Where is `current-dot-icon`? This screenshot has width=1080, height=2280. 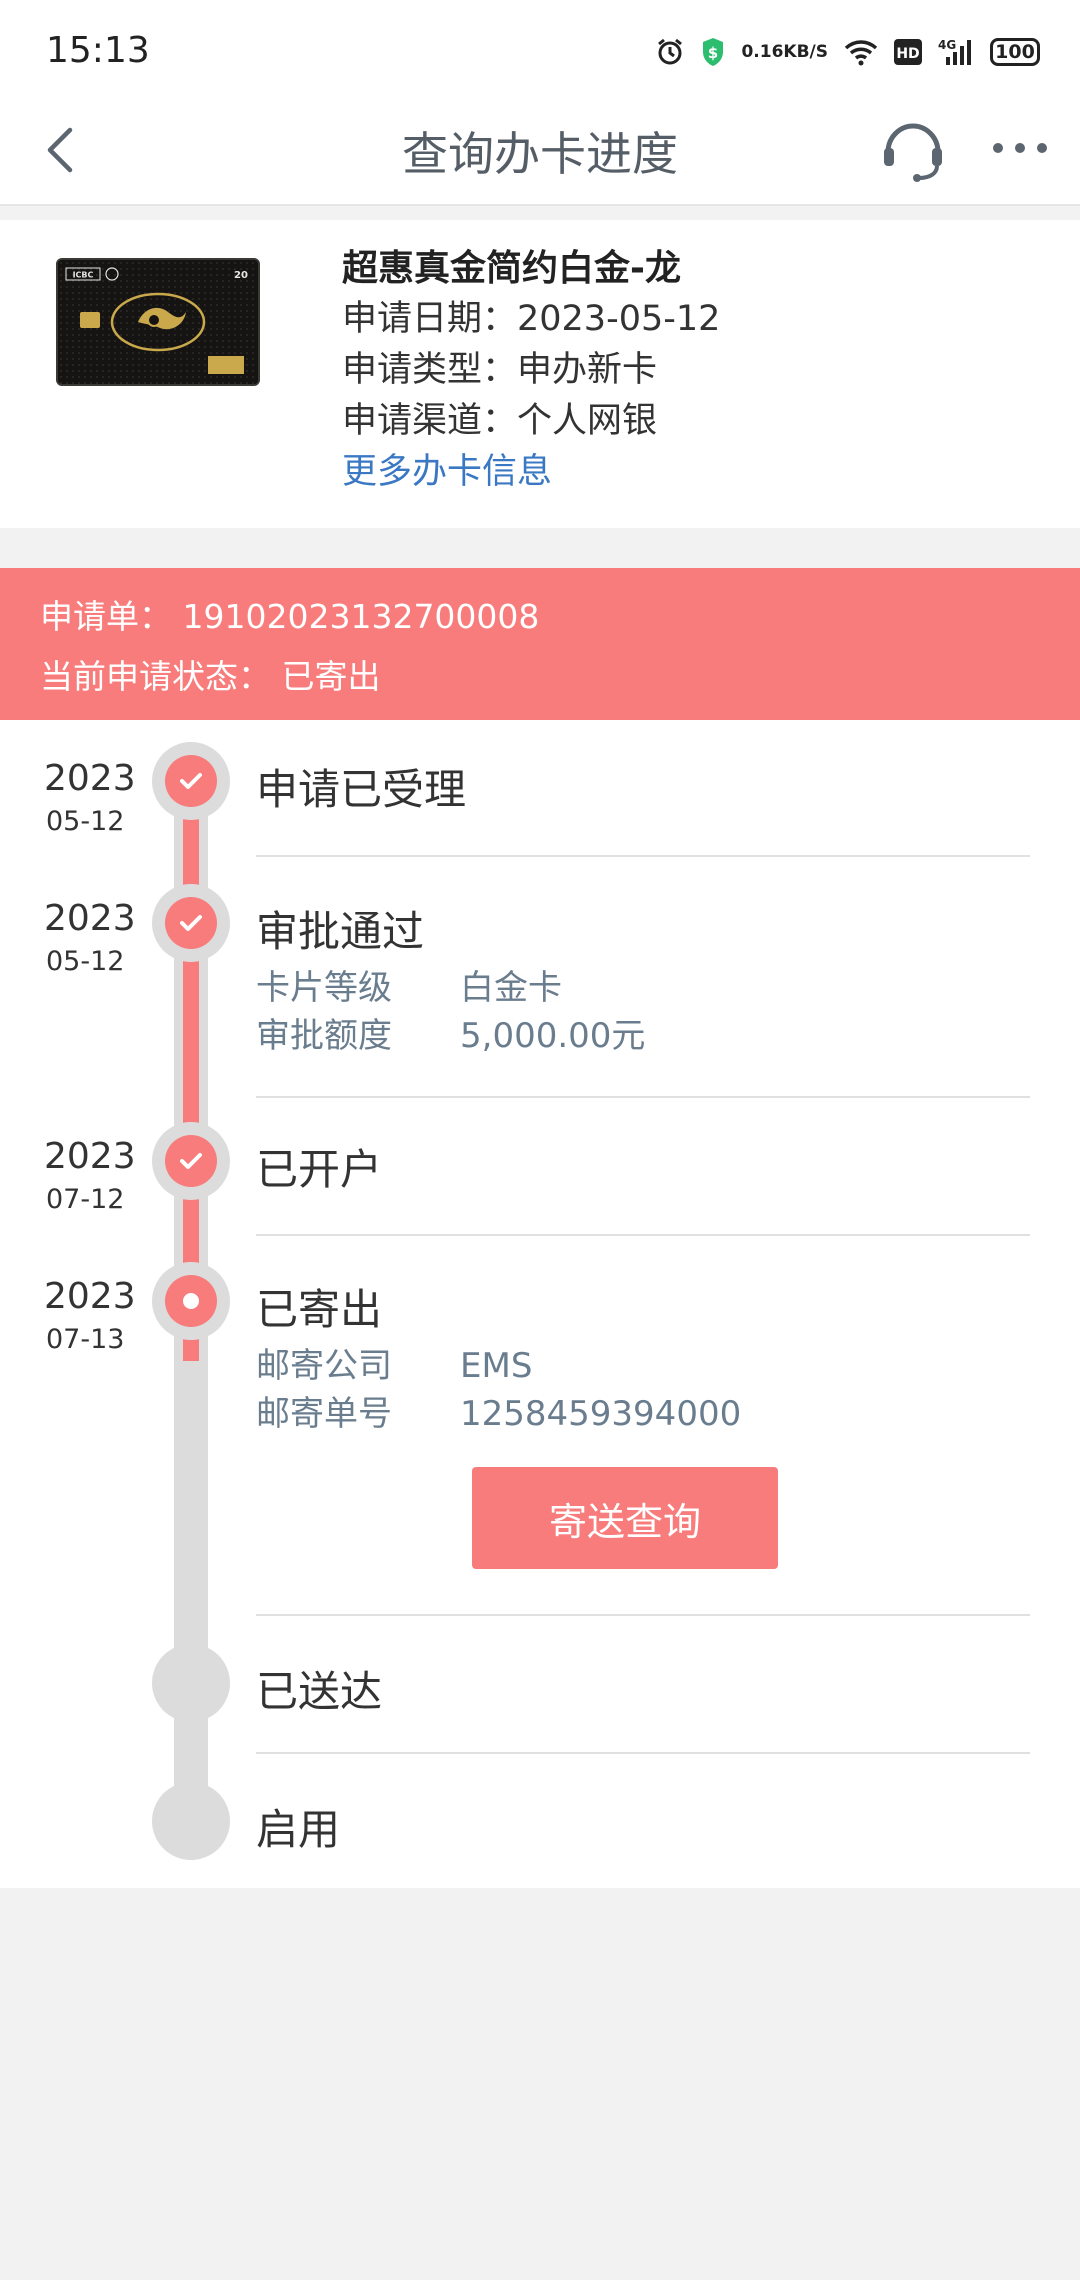 current-dot-icon is located at coordinates (191, 1301).